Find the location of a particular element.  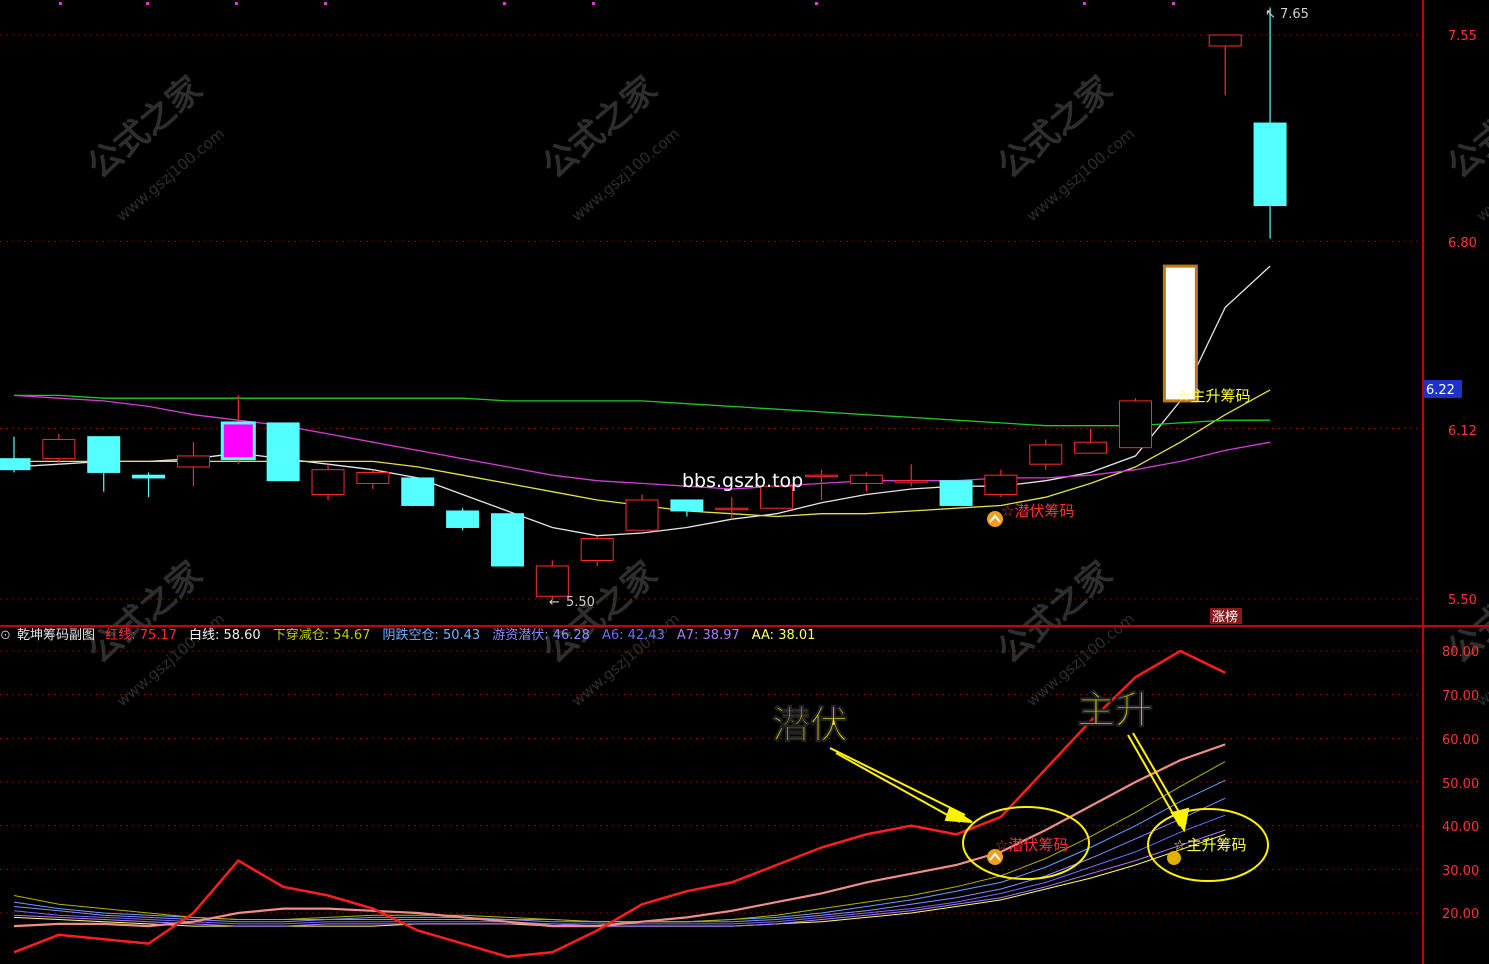

legend-item: 游资潜伏: 46.28 is located at coordinates (544, 635).